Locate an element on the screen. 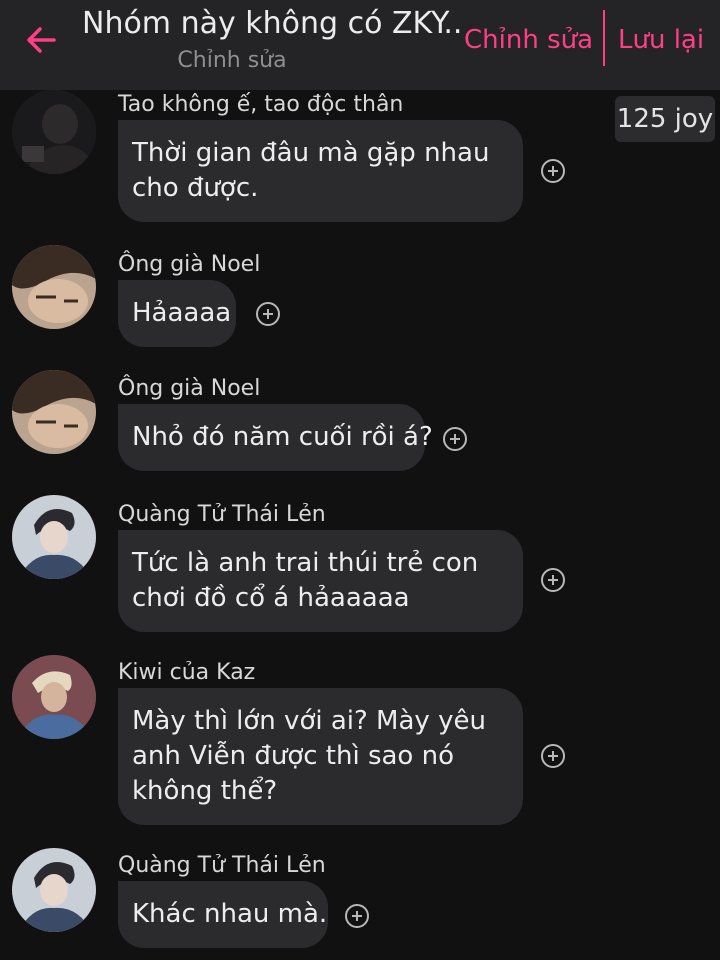 The width and height of the screenshot is (720, 960). message-text: Hảaaaa is located at coordinates (182, 313).